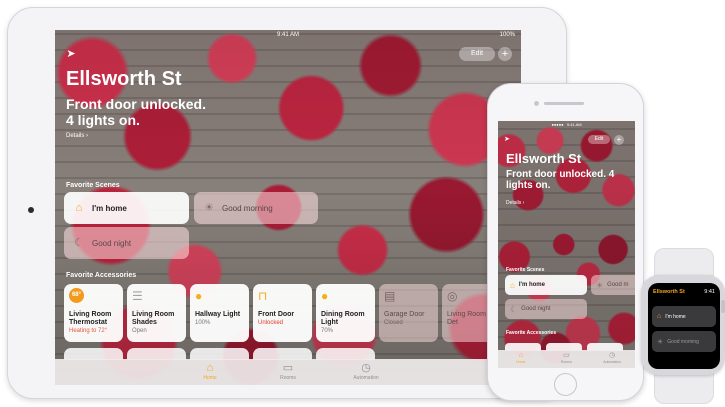 Image resolution: width=725 pixels, height=407 pixels. Describe the element at coordinates (723, 306) in the screenshot. I see `watch-digital-crown` at that location.